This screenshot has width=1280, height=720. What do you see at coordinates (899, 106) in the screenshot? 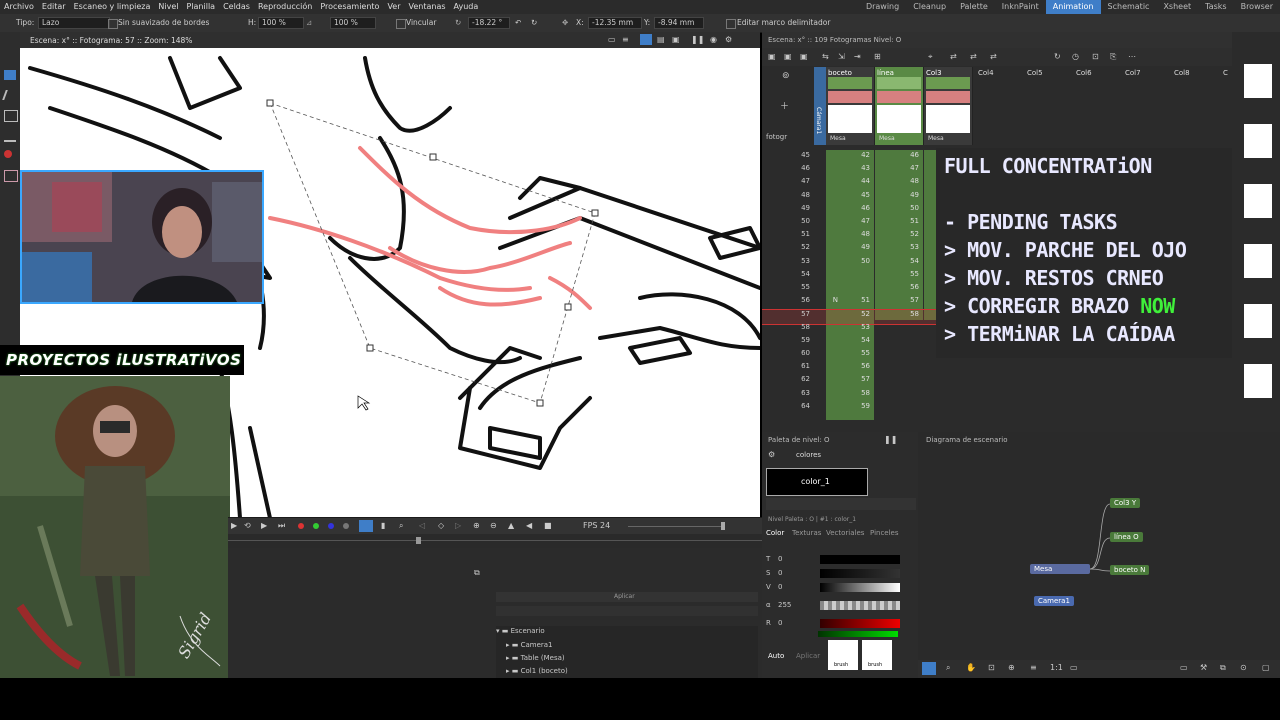
I see `column-linea: línea Mesa` at bounding box center [899, 106].